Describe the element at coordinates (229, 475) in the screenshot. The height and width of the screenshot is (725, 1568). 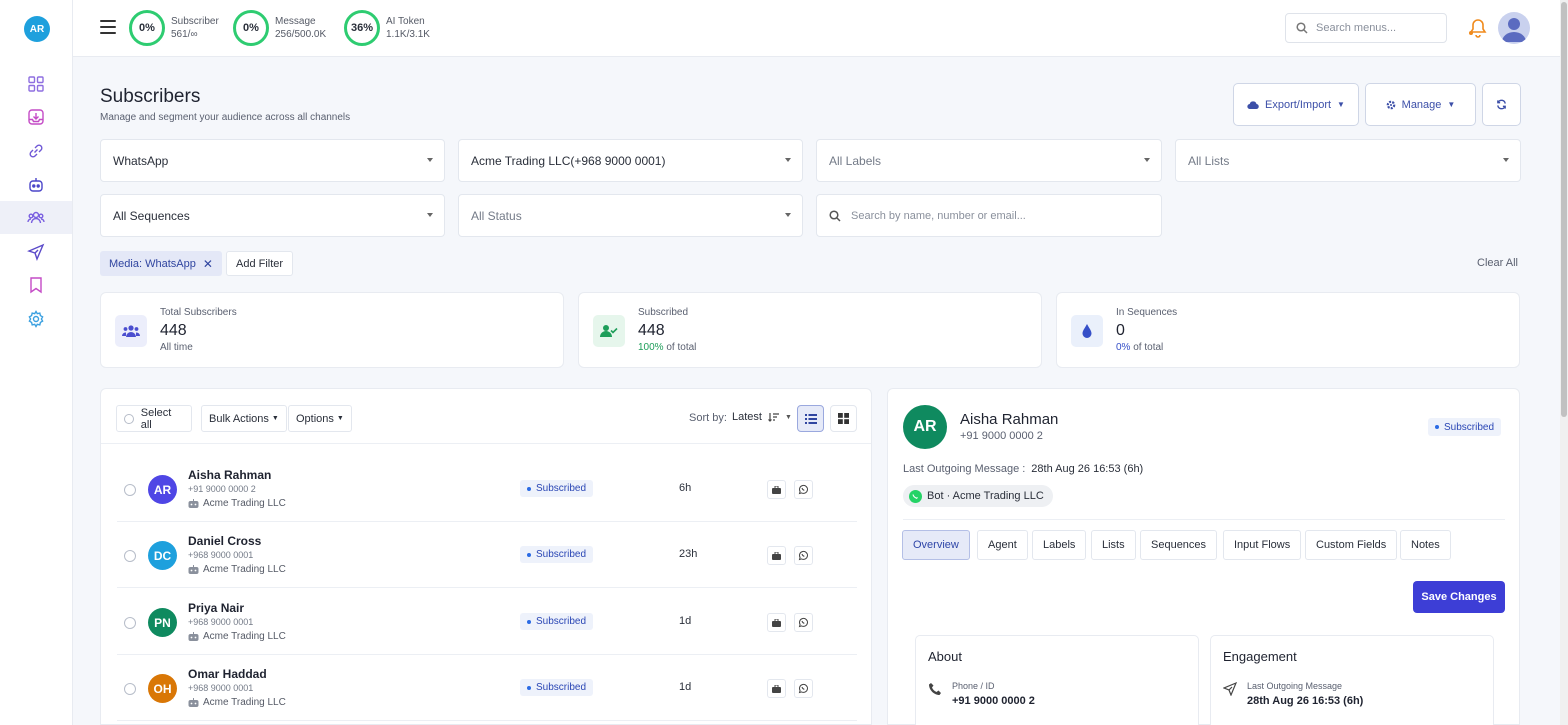
I see `subscriber-name: Aisha Rahman` at that location.